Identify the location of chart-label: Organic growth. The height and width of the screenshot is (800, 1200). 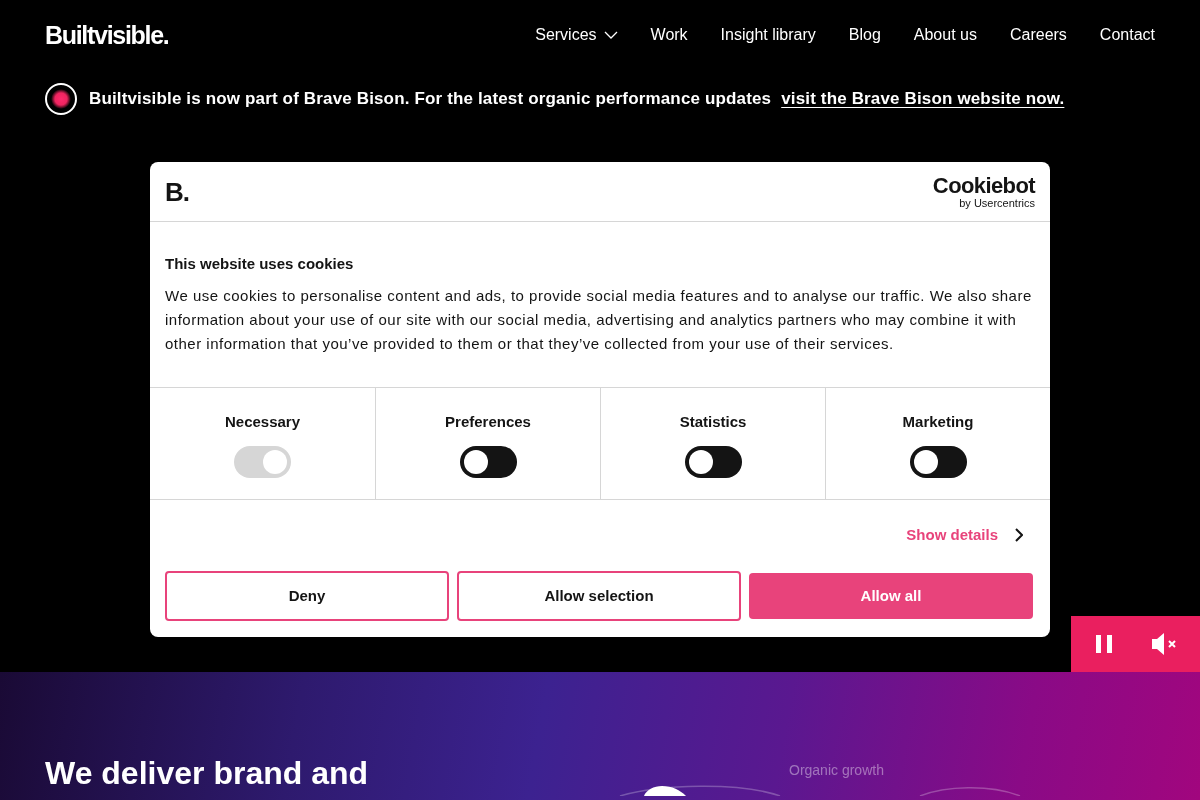
(836, 770).